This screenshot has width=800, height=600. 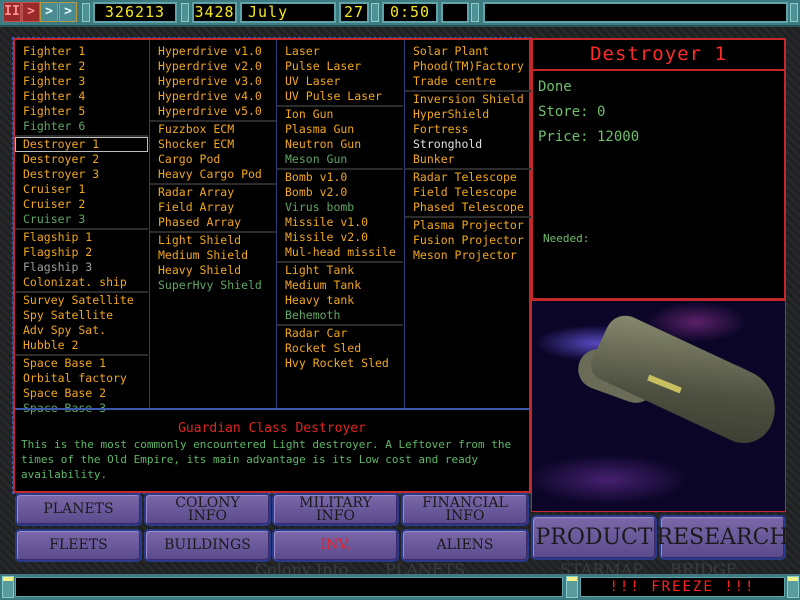 What do you see at coordinates (340, 192) in the screenshot?
I see `production-item: Bomb v2.0` at bounding box center [340, 192].